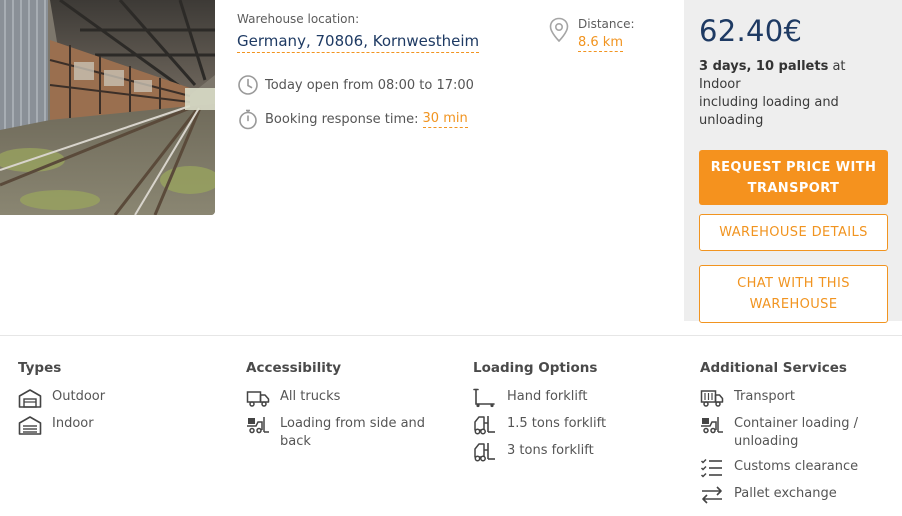 The image size is (902, 516). Describe the element at coordinates (298, 19) in the screenshot. I see `location-label: Warehouse location:` at that location.